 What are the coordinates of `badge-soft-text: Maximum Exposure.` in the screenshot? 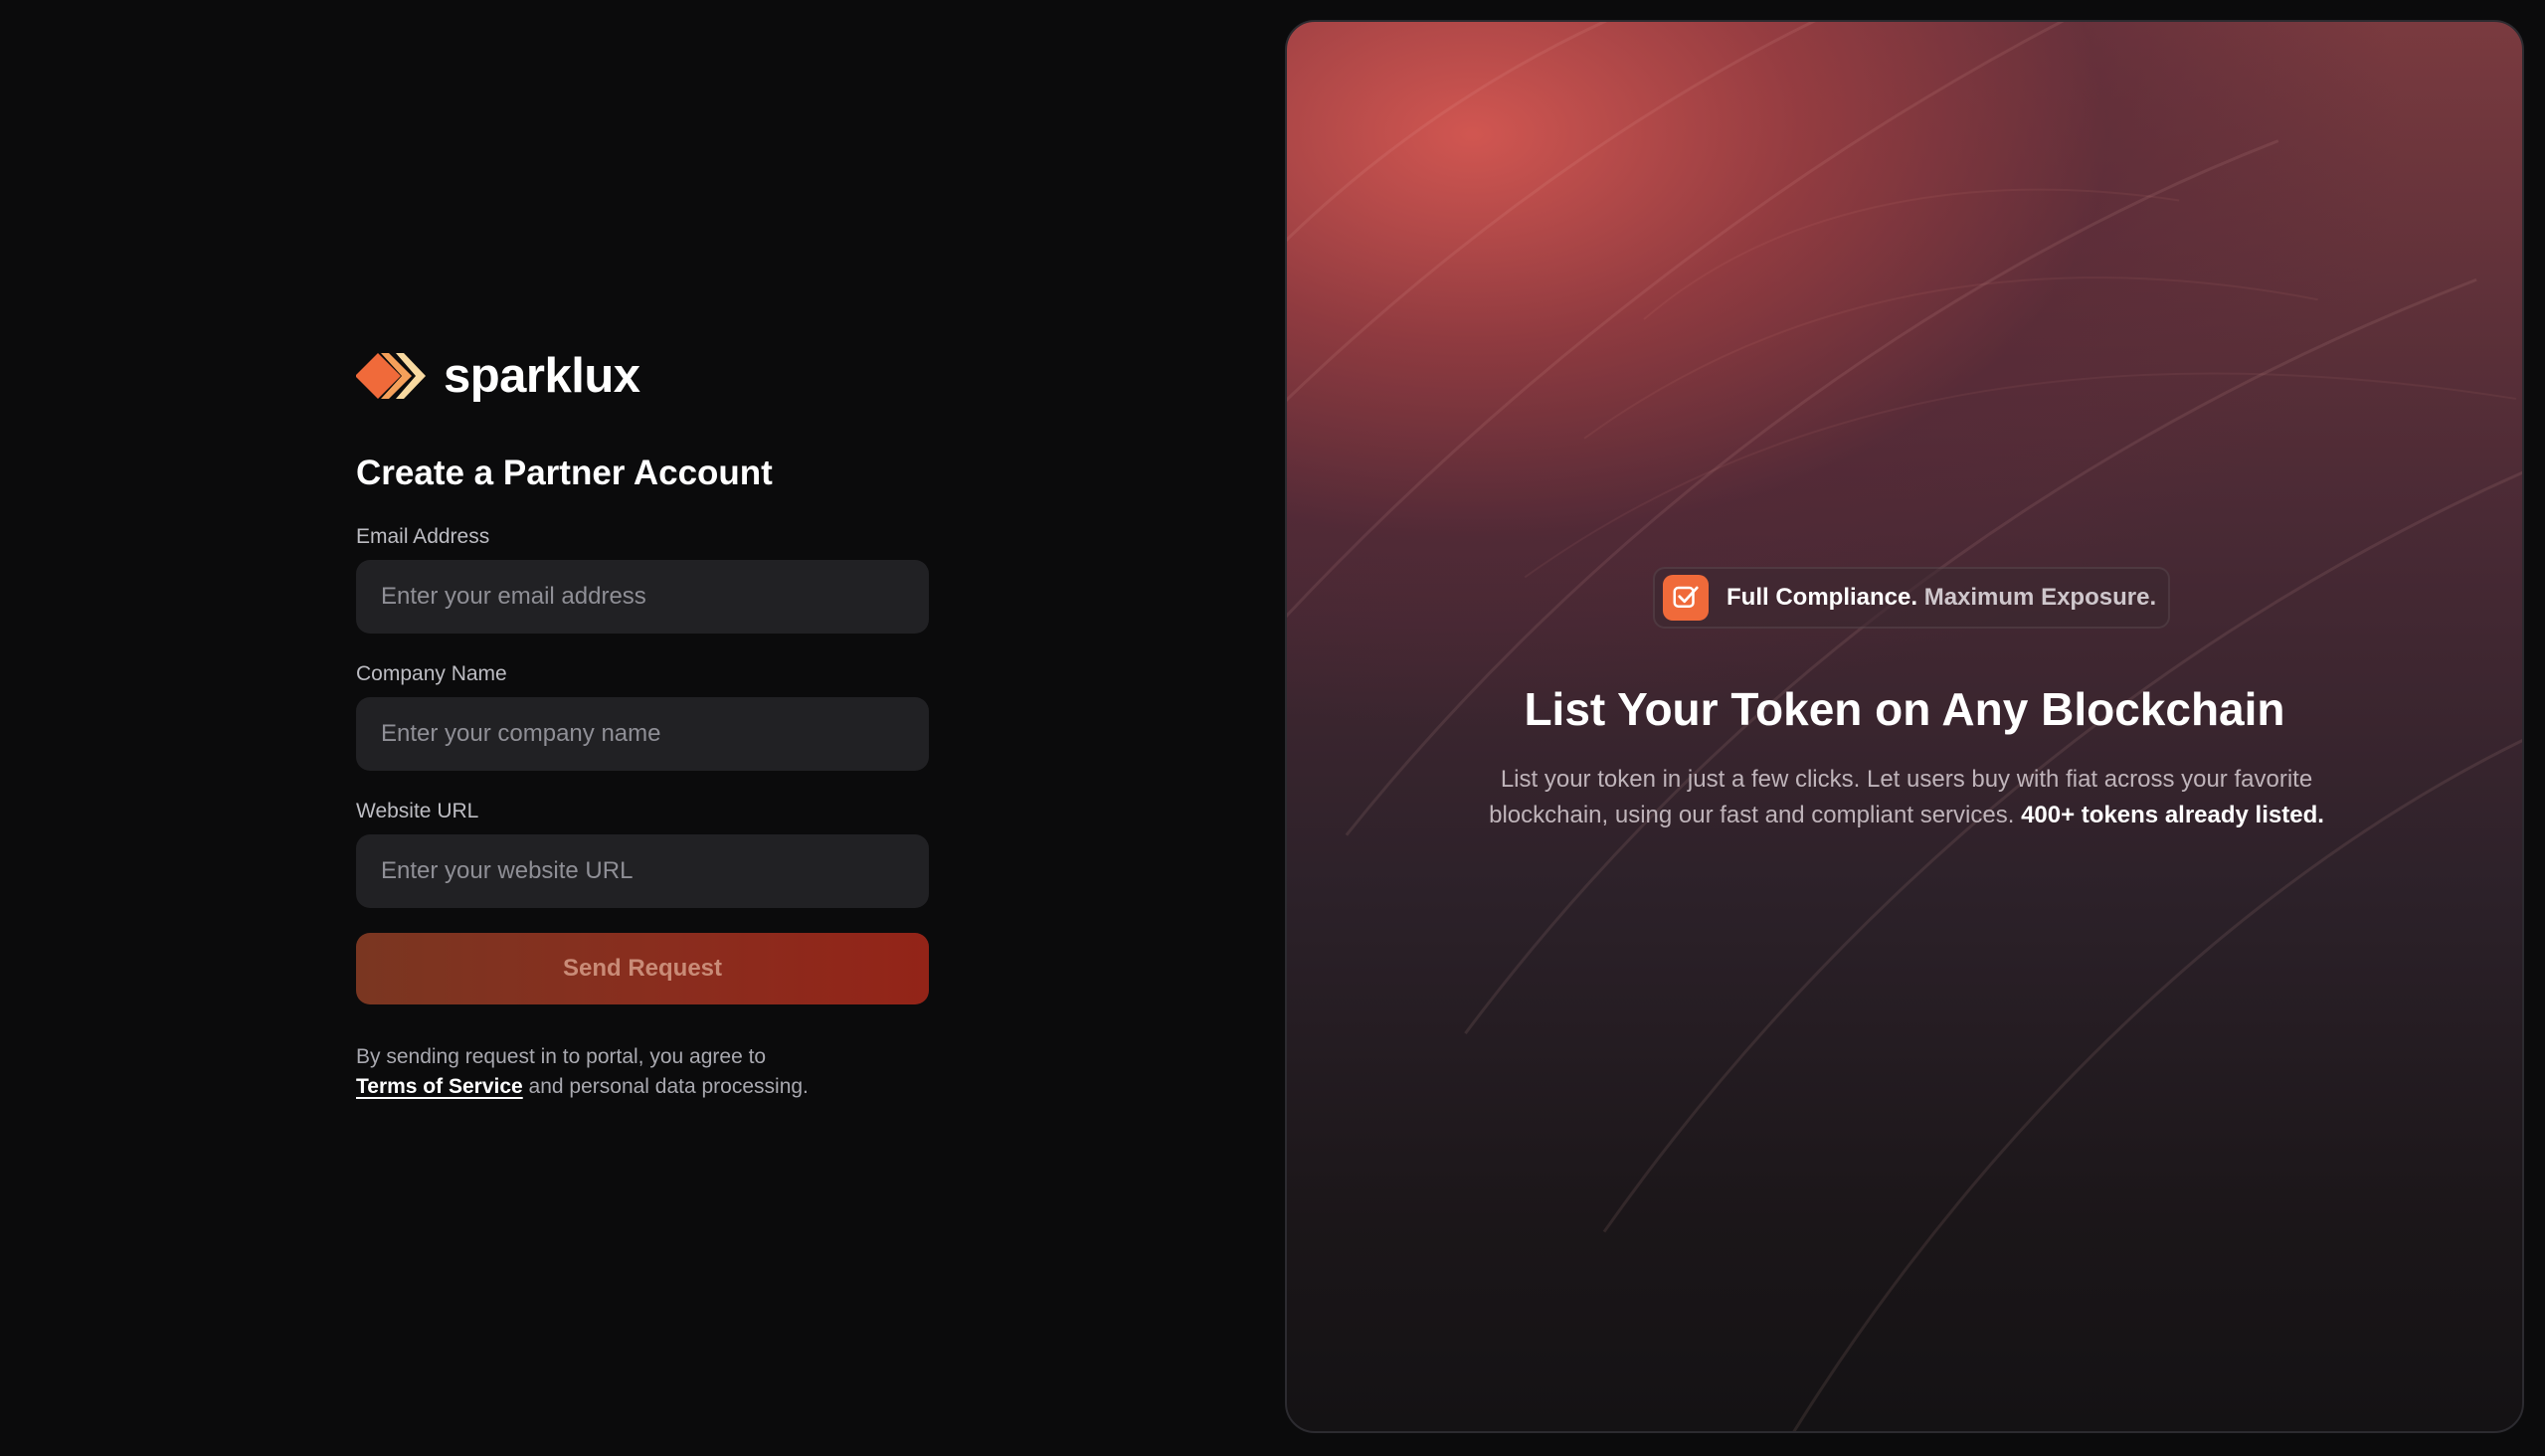 It's located at (2040, 597).